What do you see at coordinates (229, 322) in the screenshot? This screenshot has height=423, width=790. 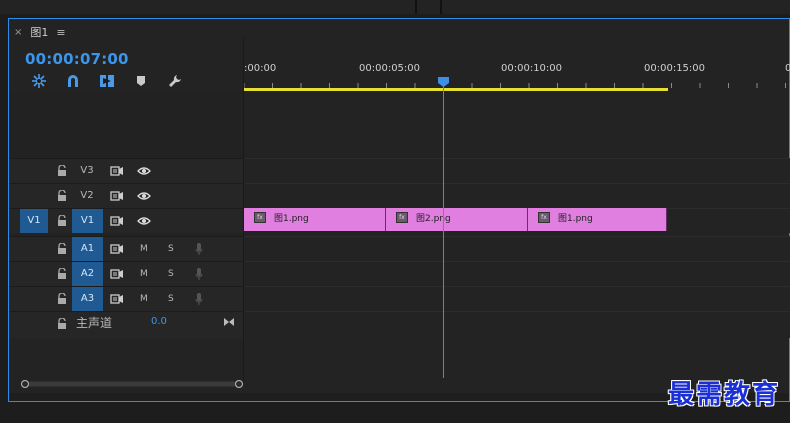 I see `go-to-end-icon` at bounding box center [229, 322].